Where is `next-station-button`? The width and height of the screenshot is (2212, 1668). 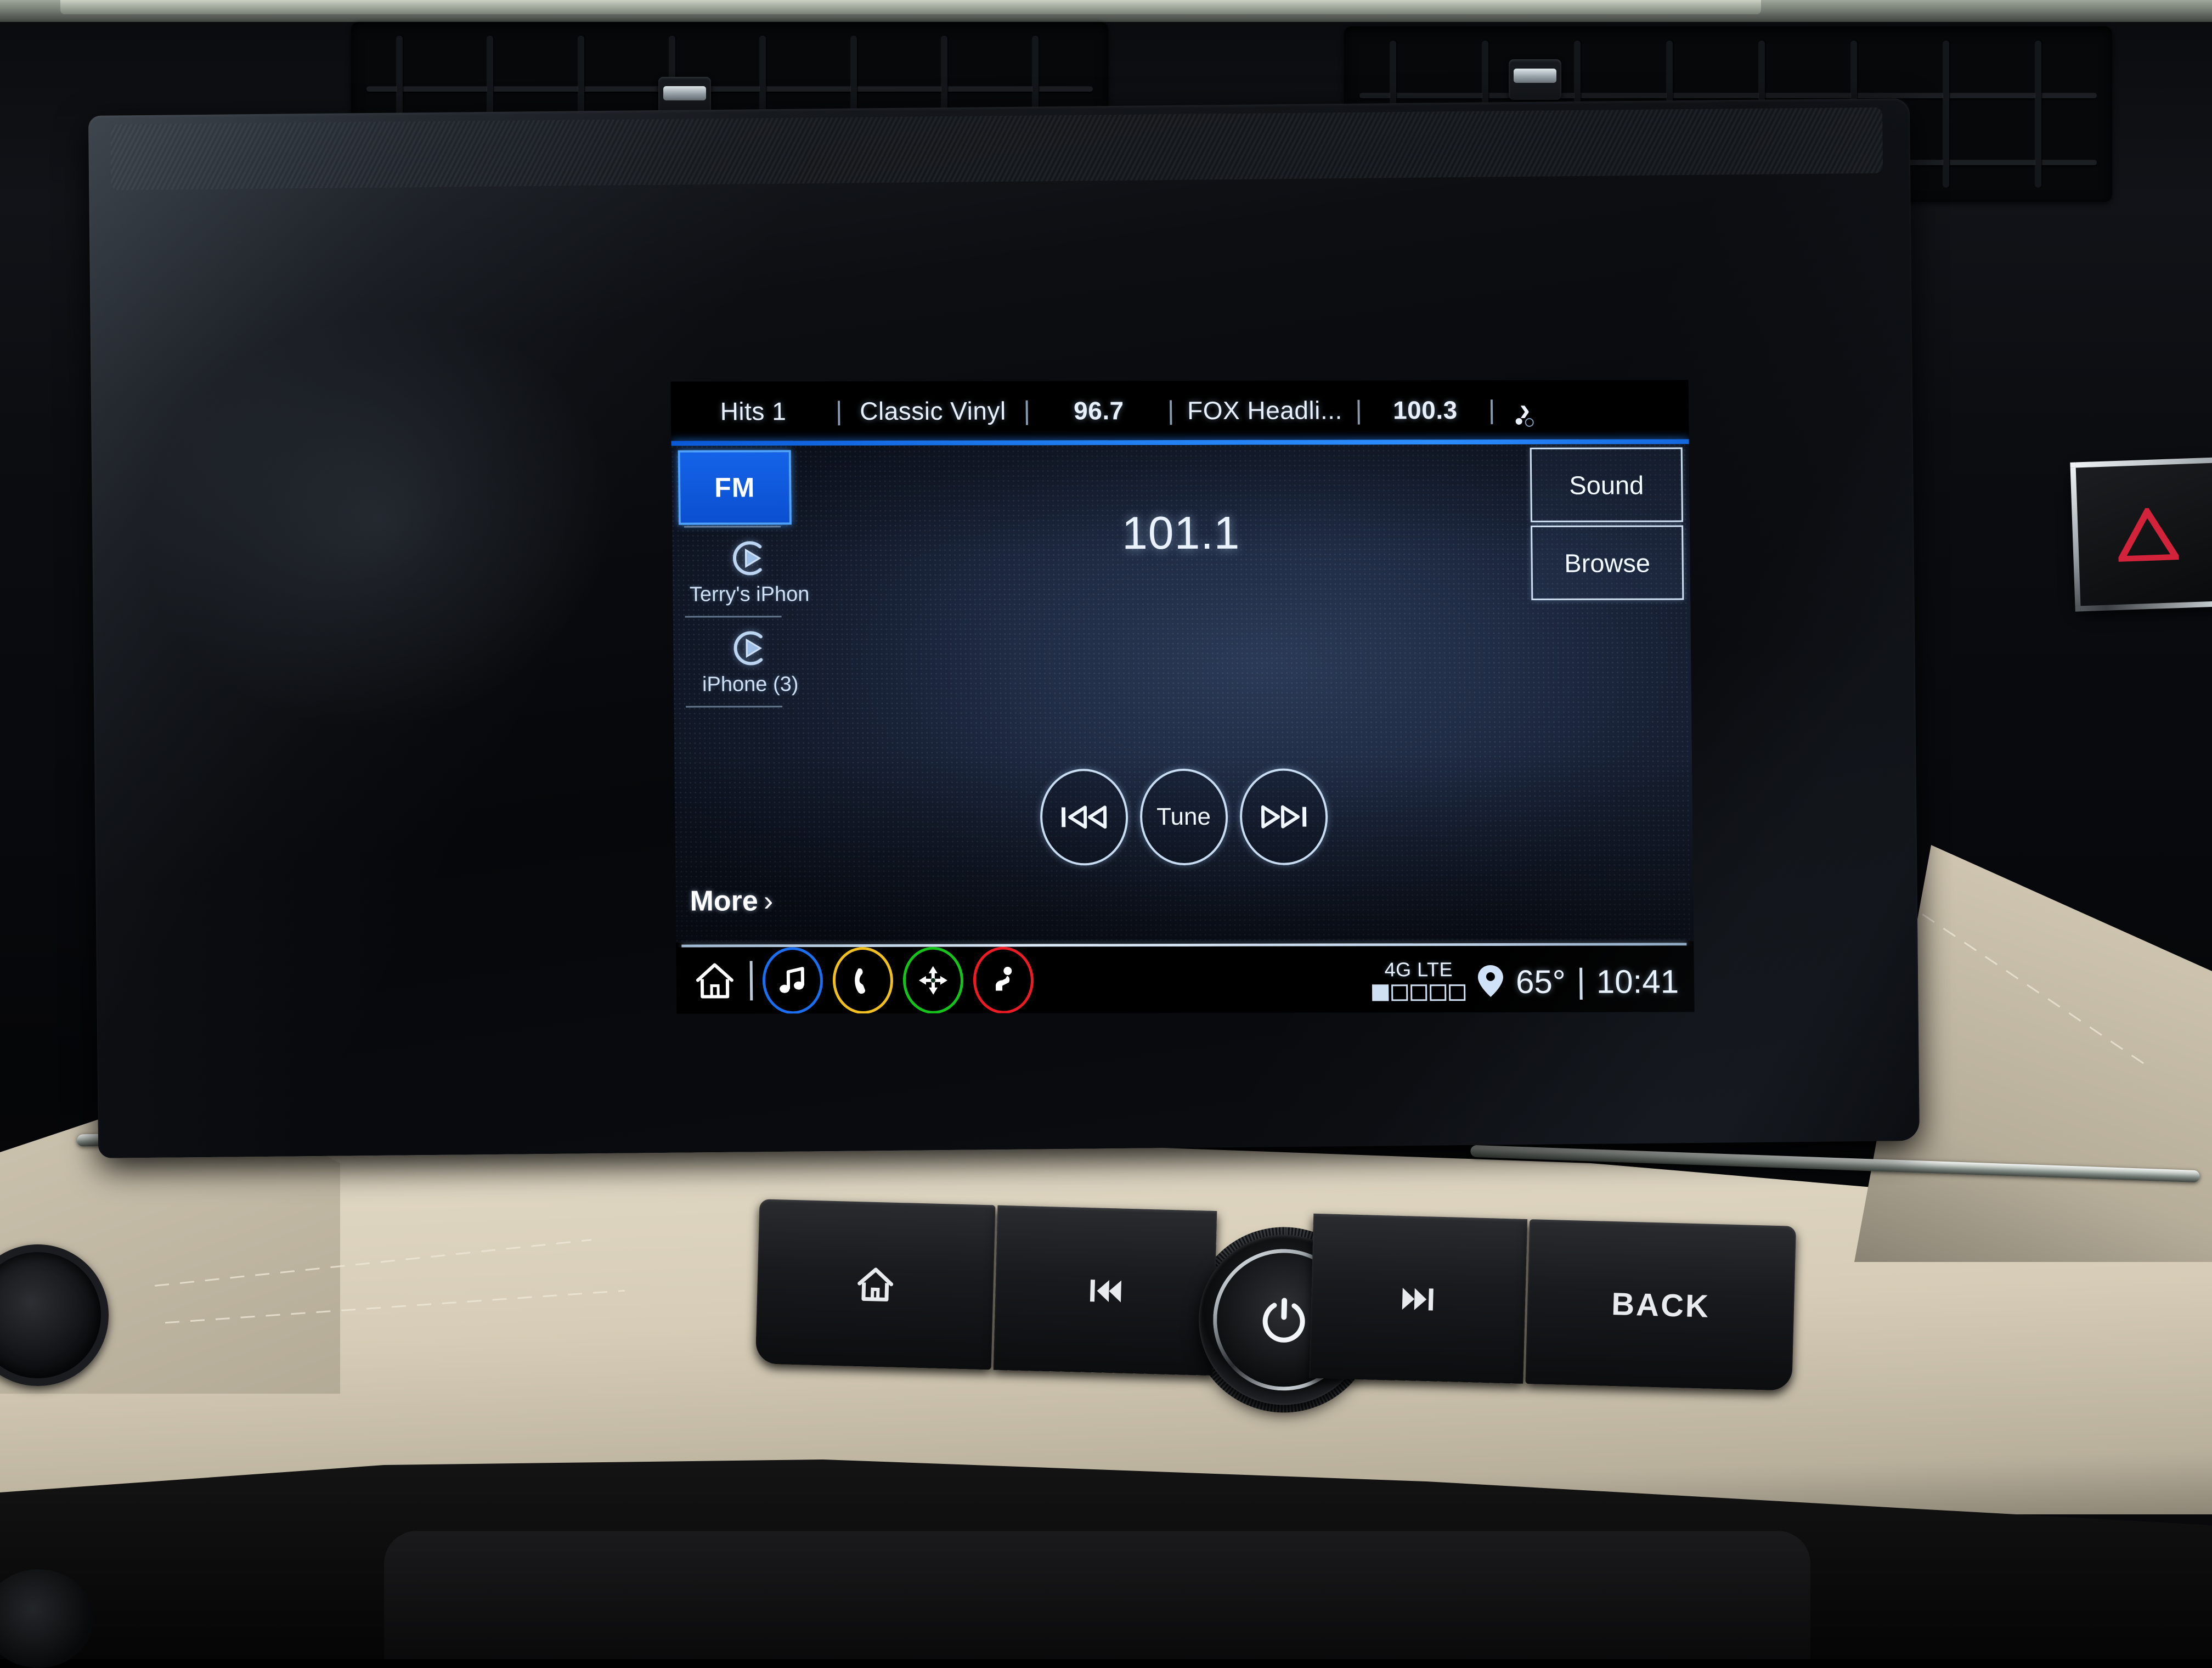 next-station-button is located at coordinates (1283, 816).